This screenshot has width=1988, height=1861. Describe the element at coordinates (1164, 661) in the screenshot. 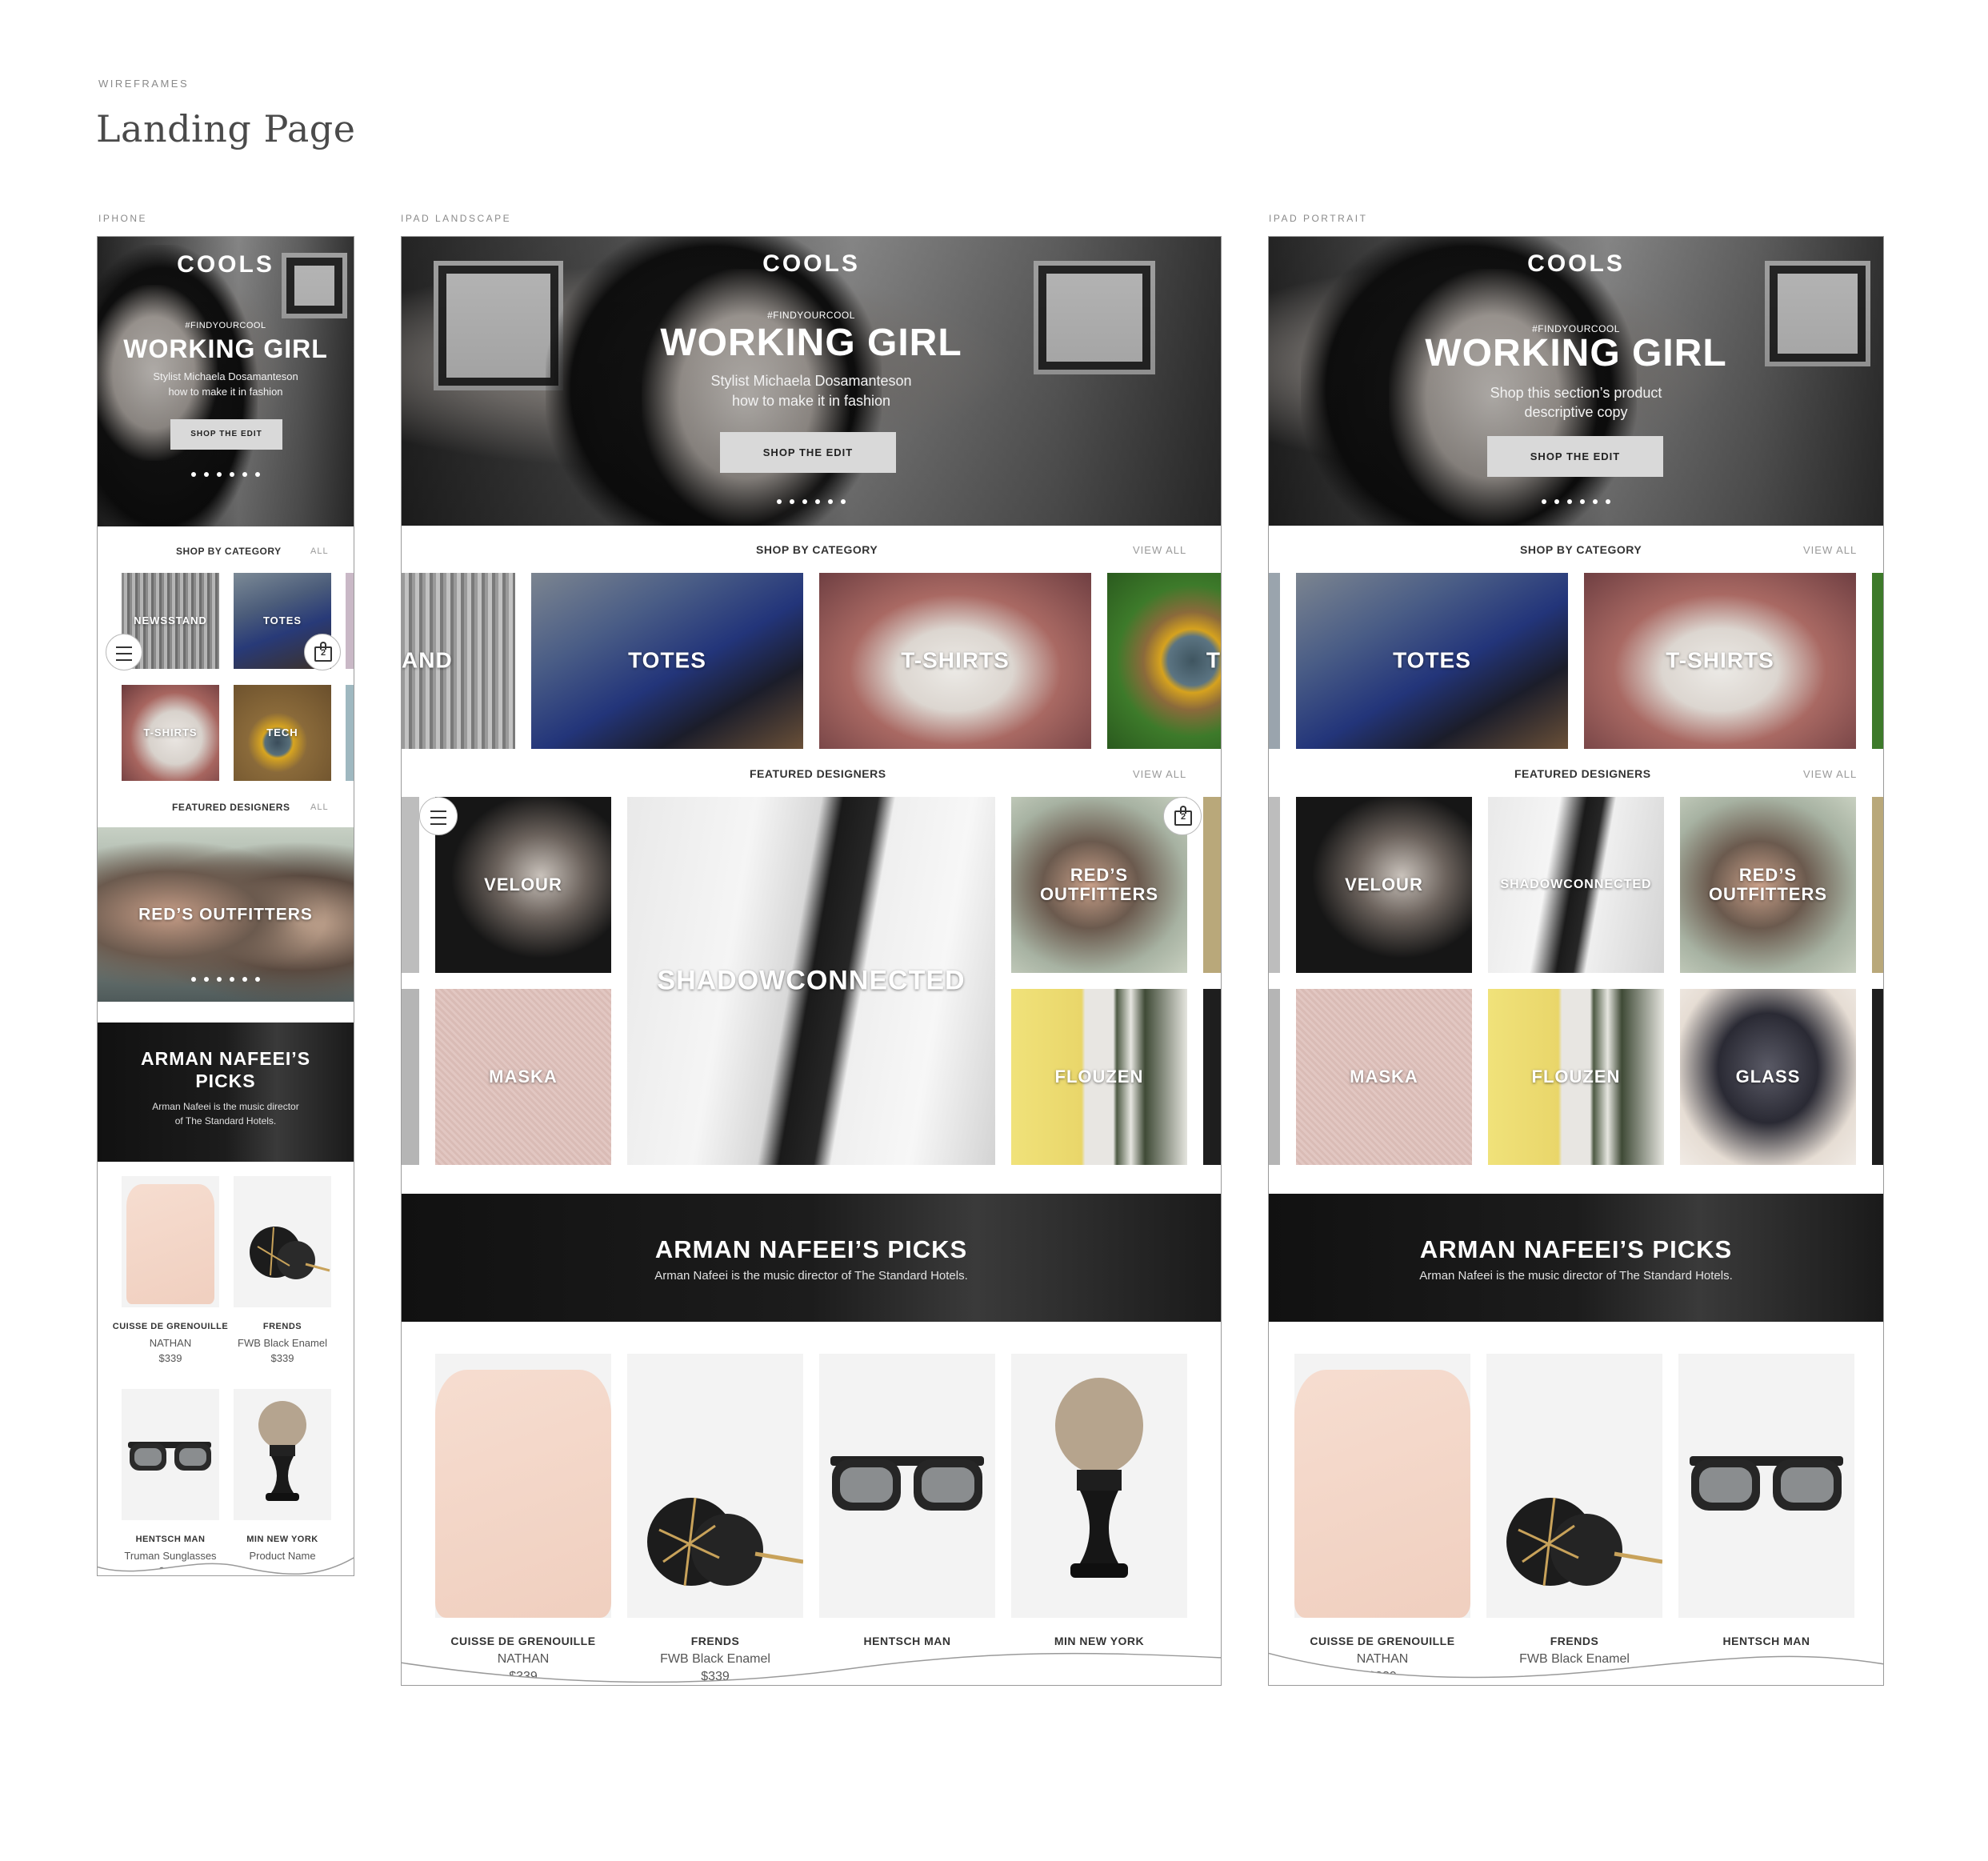

I see `category-tile-tech: T` at that location.